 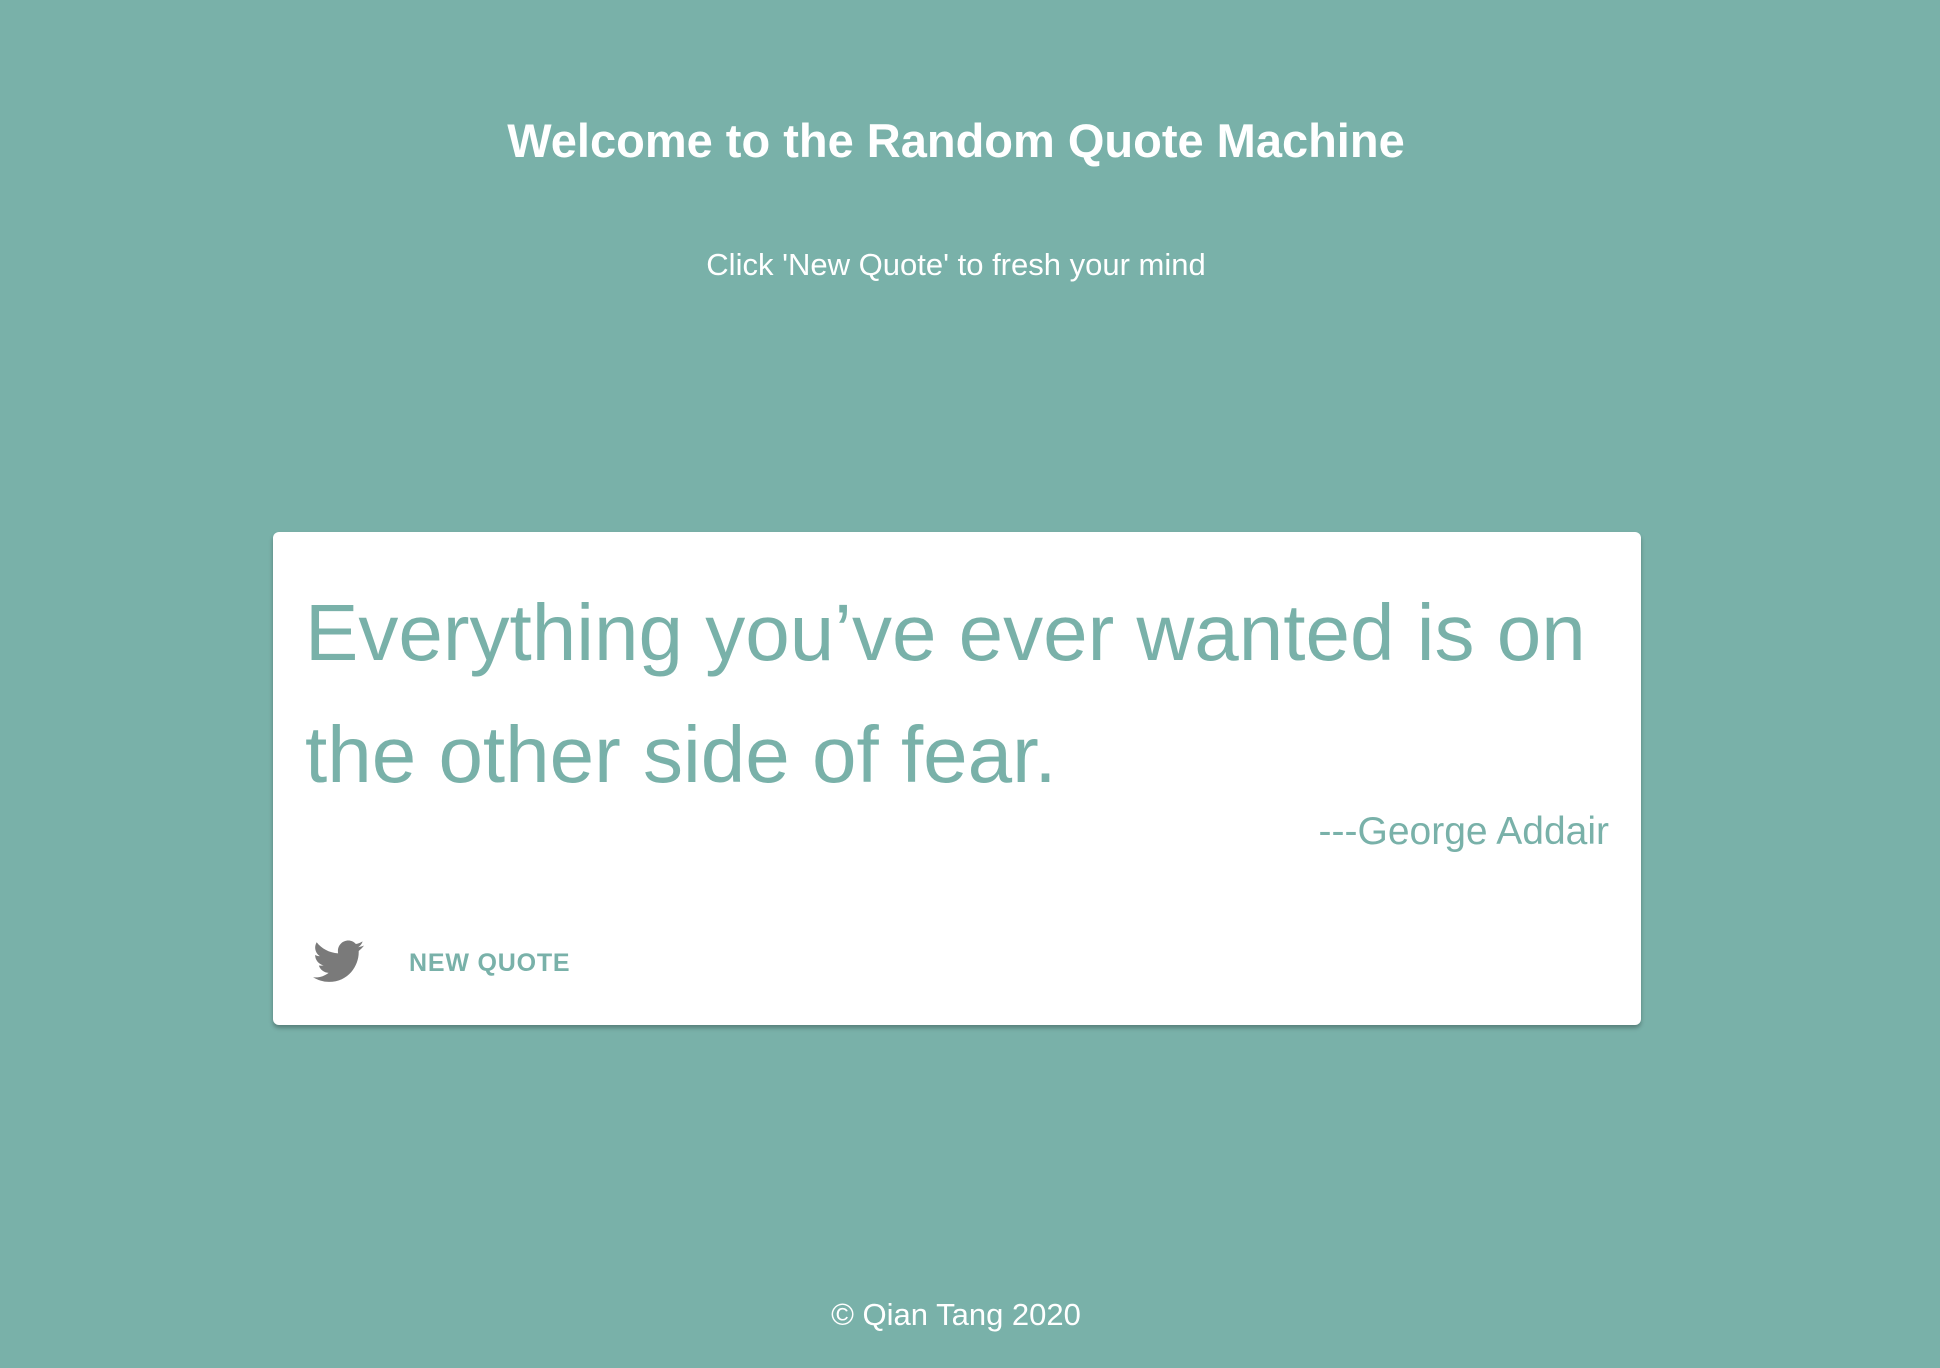 What do you see at coordinates (956, 1314) in the screenshot?
I see `footer-copyright: © Qian Tang 2020` at bounding box center [956, 1314].